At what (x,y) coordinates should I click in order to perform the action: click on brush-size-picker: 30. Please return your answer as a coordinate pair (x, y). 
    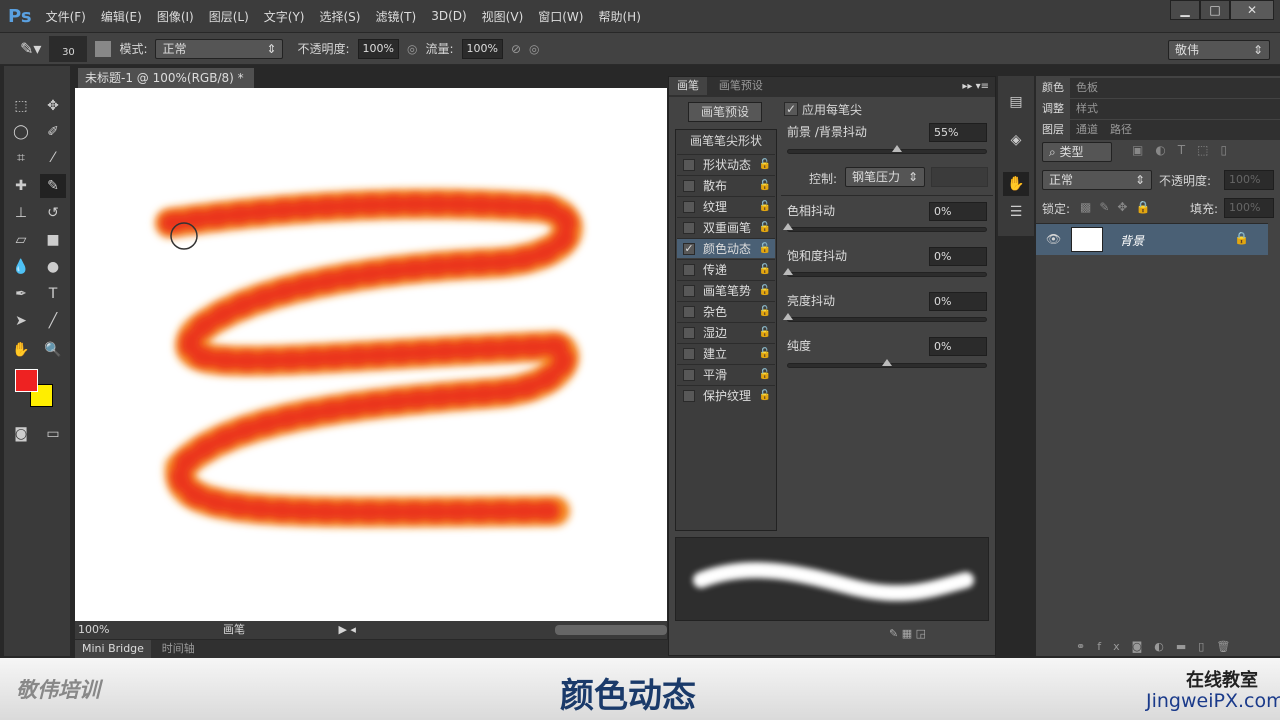
    Looking at the image, I should click on (68, 48).